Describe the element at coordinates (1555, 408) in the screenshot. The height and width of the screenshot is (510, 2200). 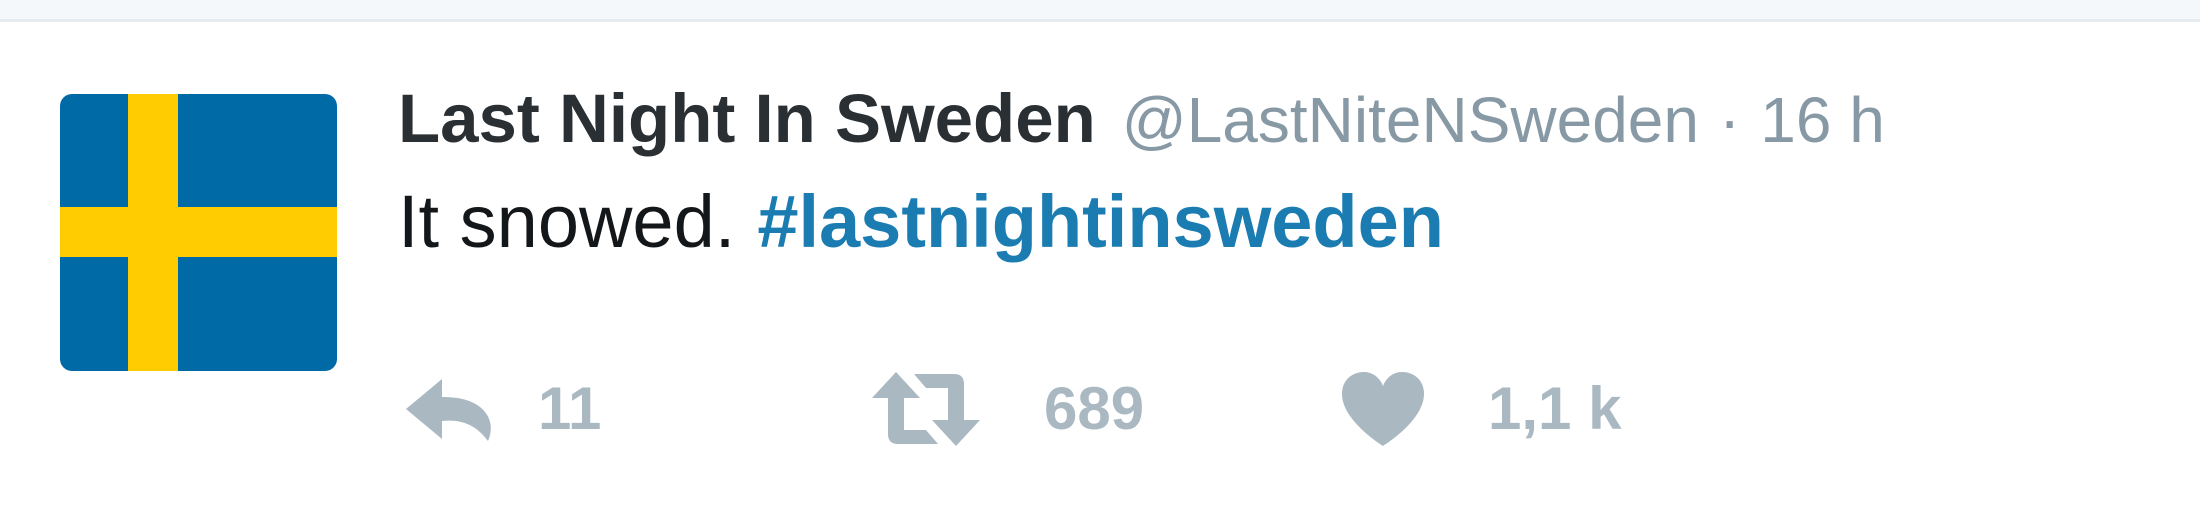
I see `like-count: 1,1 k` at that location.